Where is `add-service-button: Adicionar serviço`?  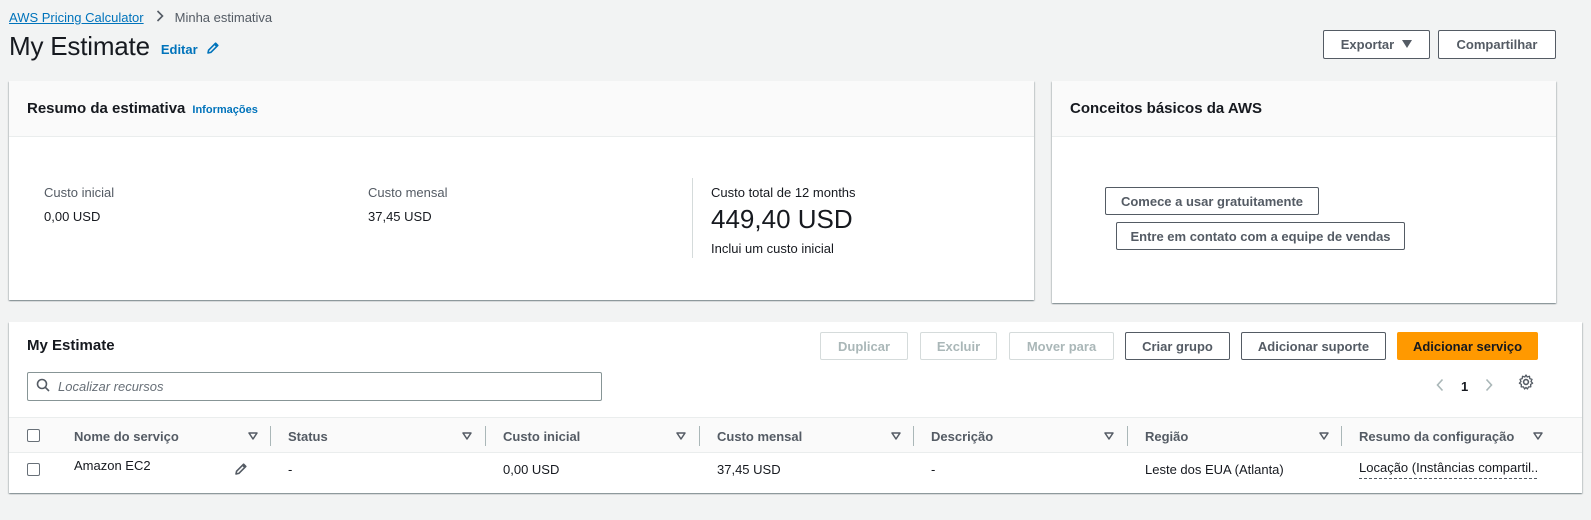
add-service-button: Adicionar serviço is located at coordinates (1467, 346).